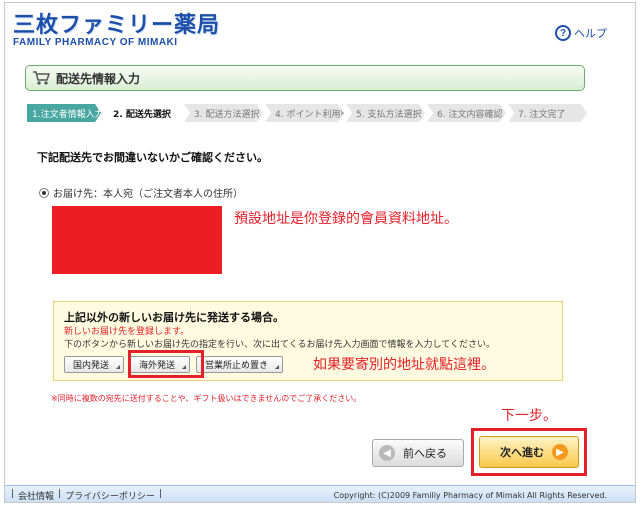 This screenshot has width=644, height=507. I want to click on privacy-policy-link: プライバシーポリシー, so click(110, 495).